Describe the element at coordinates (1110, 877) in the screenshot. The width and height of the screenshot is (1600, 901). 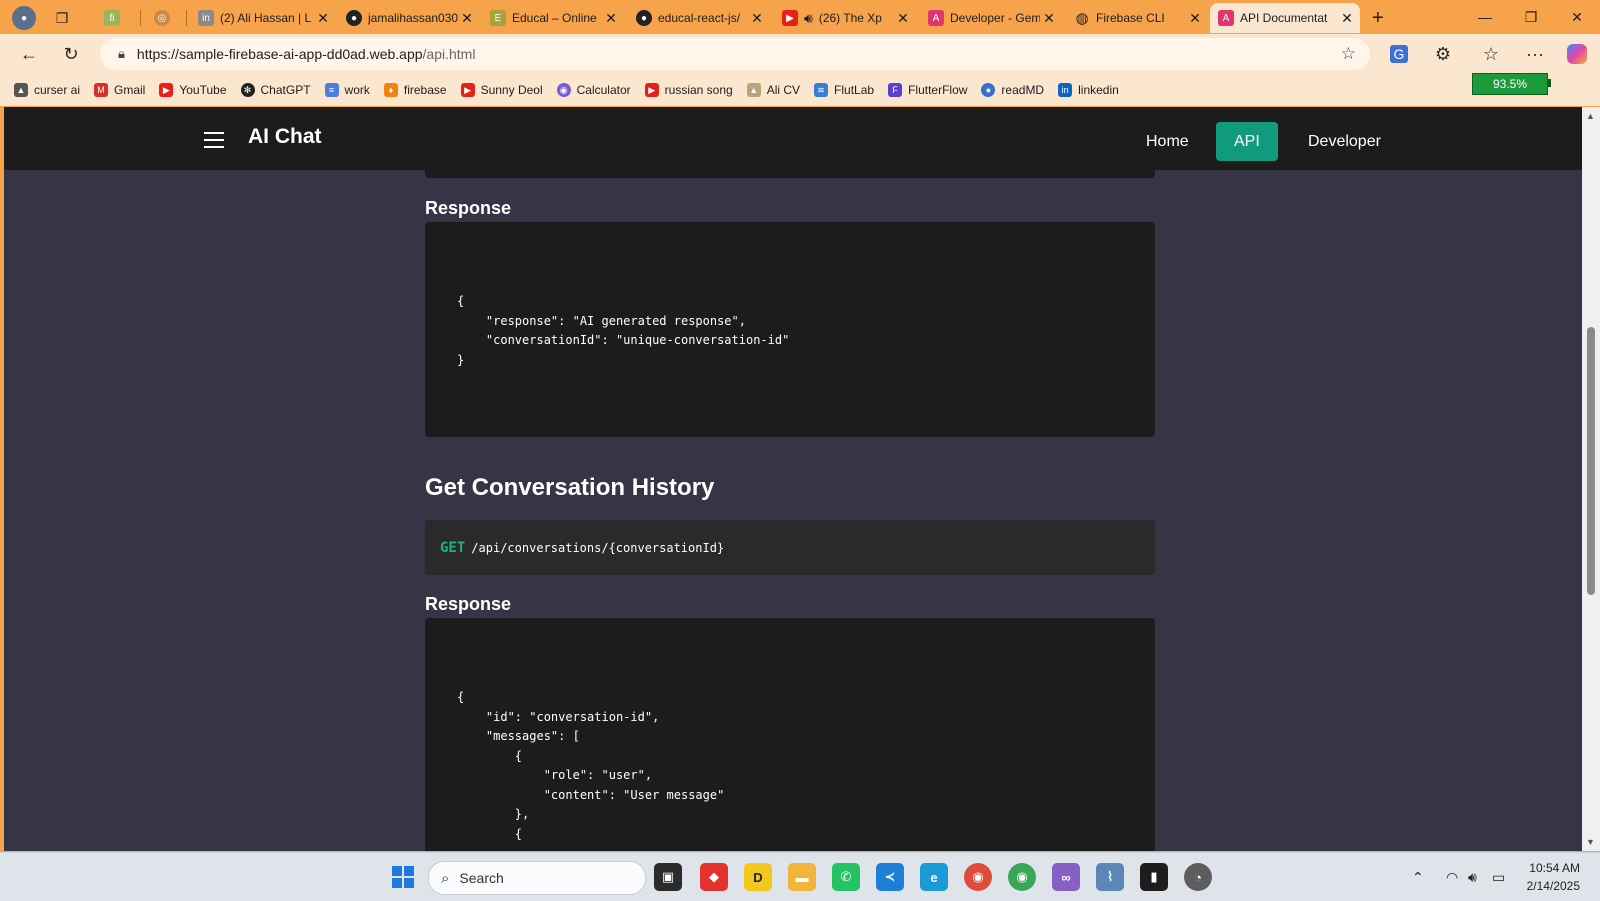
I see `performance-monitor-icon: ⌇` at that location.